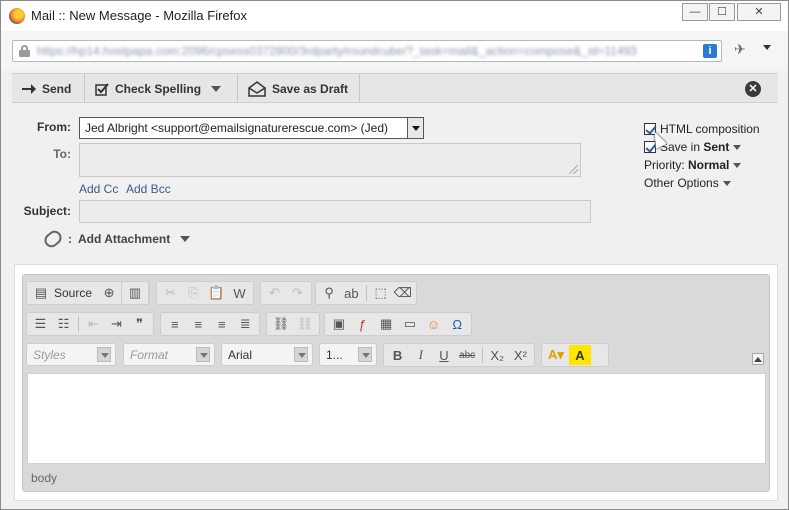  I want to click on close-window-button: ✕, so click(759, 12).